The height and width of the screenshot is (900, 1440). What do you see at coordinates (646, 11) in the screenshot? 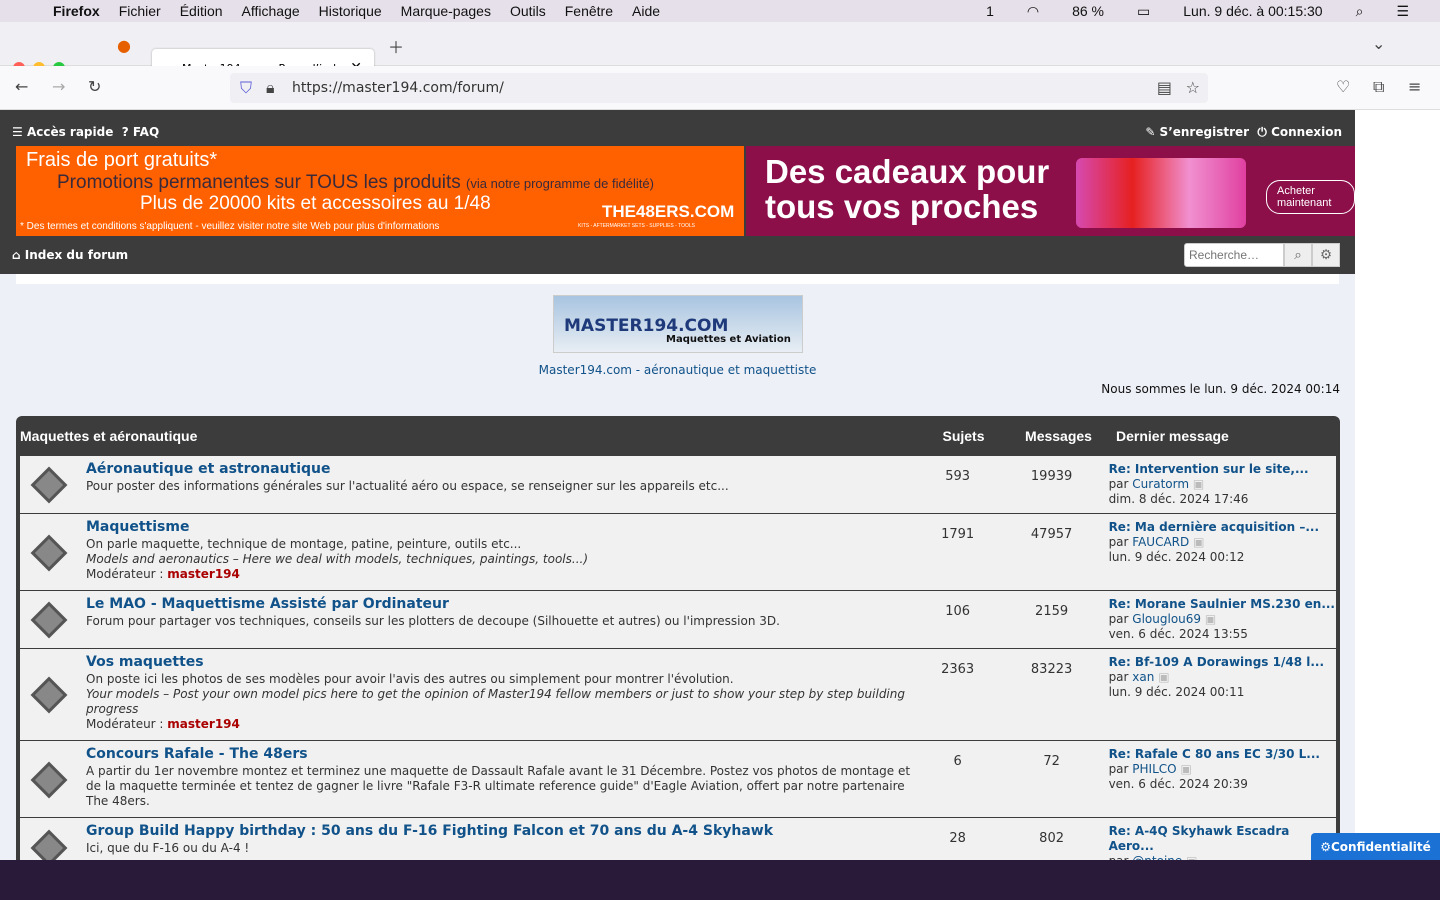
I see `menu-aide: Aide` at bounding box center [646, 11].